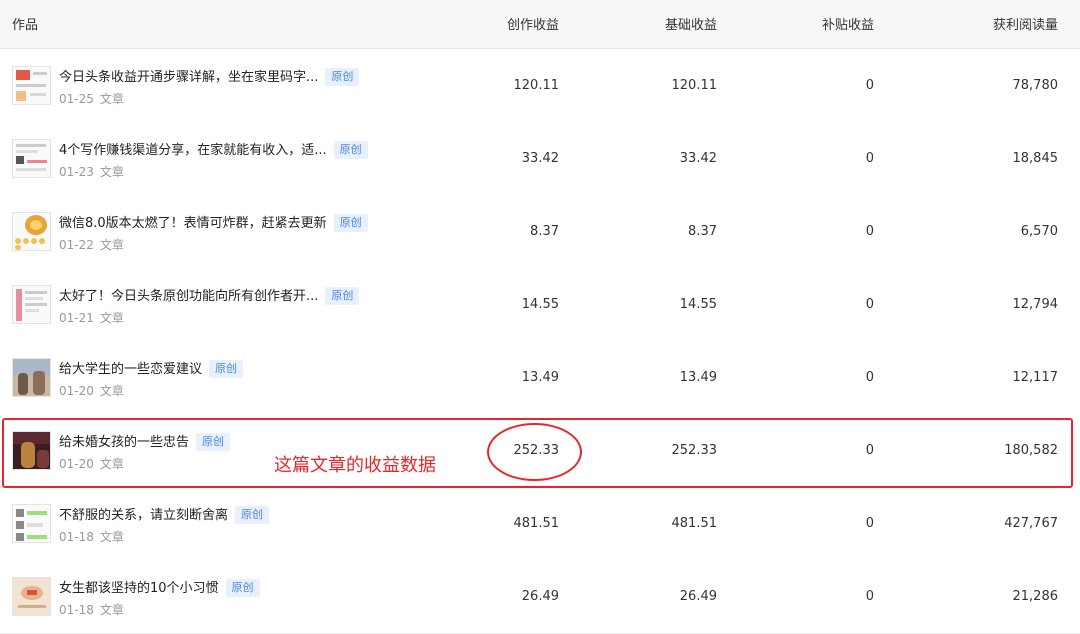  Describe the element at coordinates (159, 587) in the screenshot. I see `article-title: 女生都该坚持的10个小习惯 原创` at that location.